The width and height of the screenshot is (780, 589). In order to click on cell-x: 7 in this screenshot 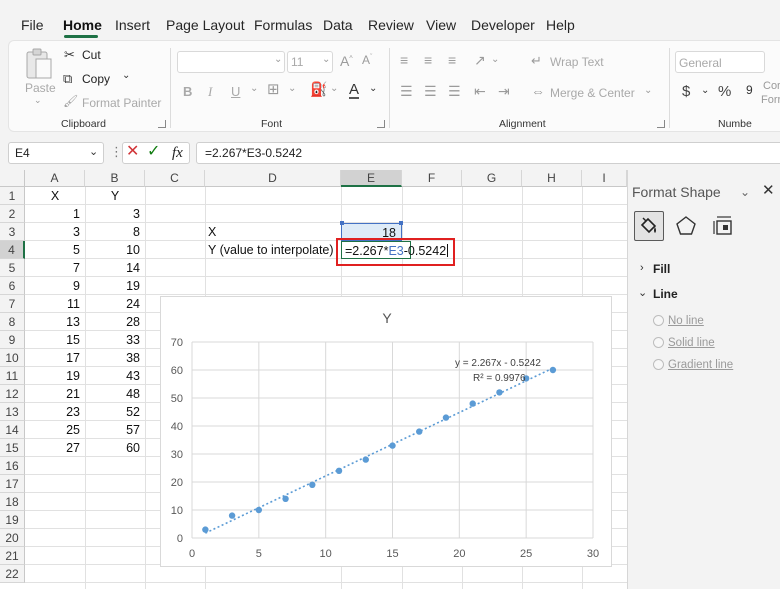, I will do `click(55, 268)`.